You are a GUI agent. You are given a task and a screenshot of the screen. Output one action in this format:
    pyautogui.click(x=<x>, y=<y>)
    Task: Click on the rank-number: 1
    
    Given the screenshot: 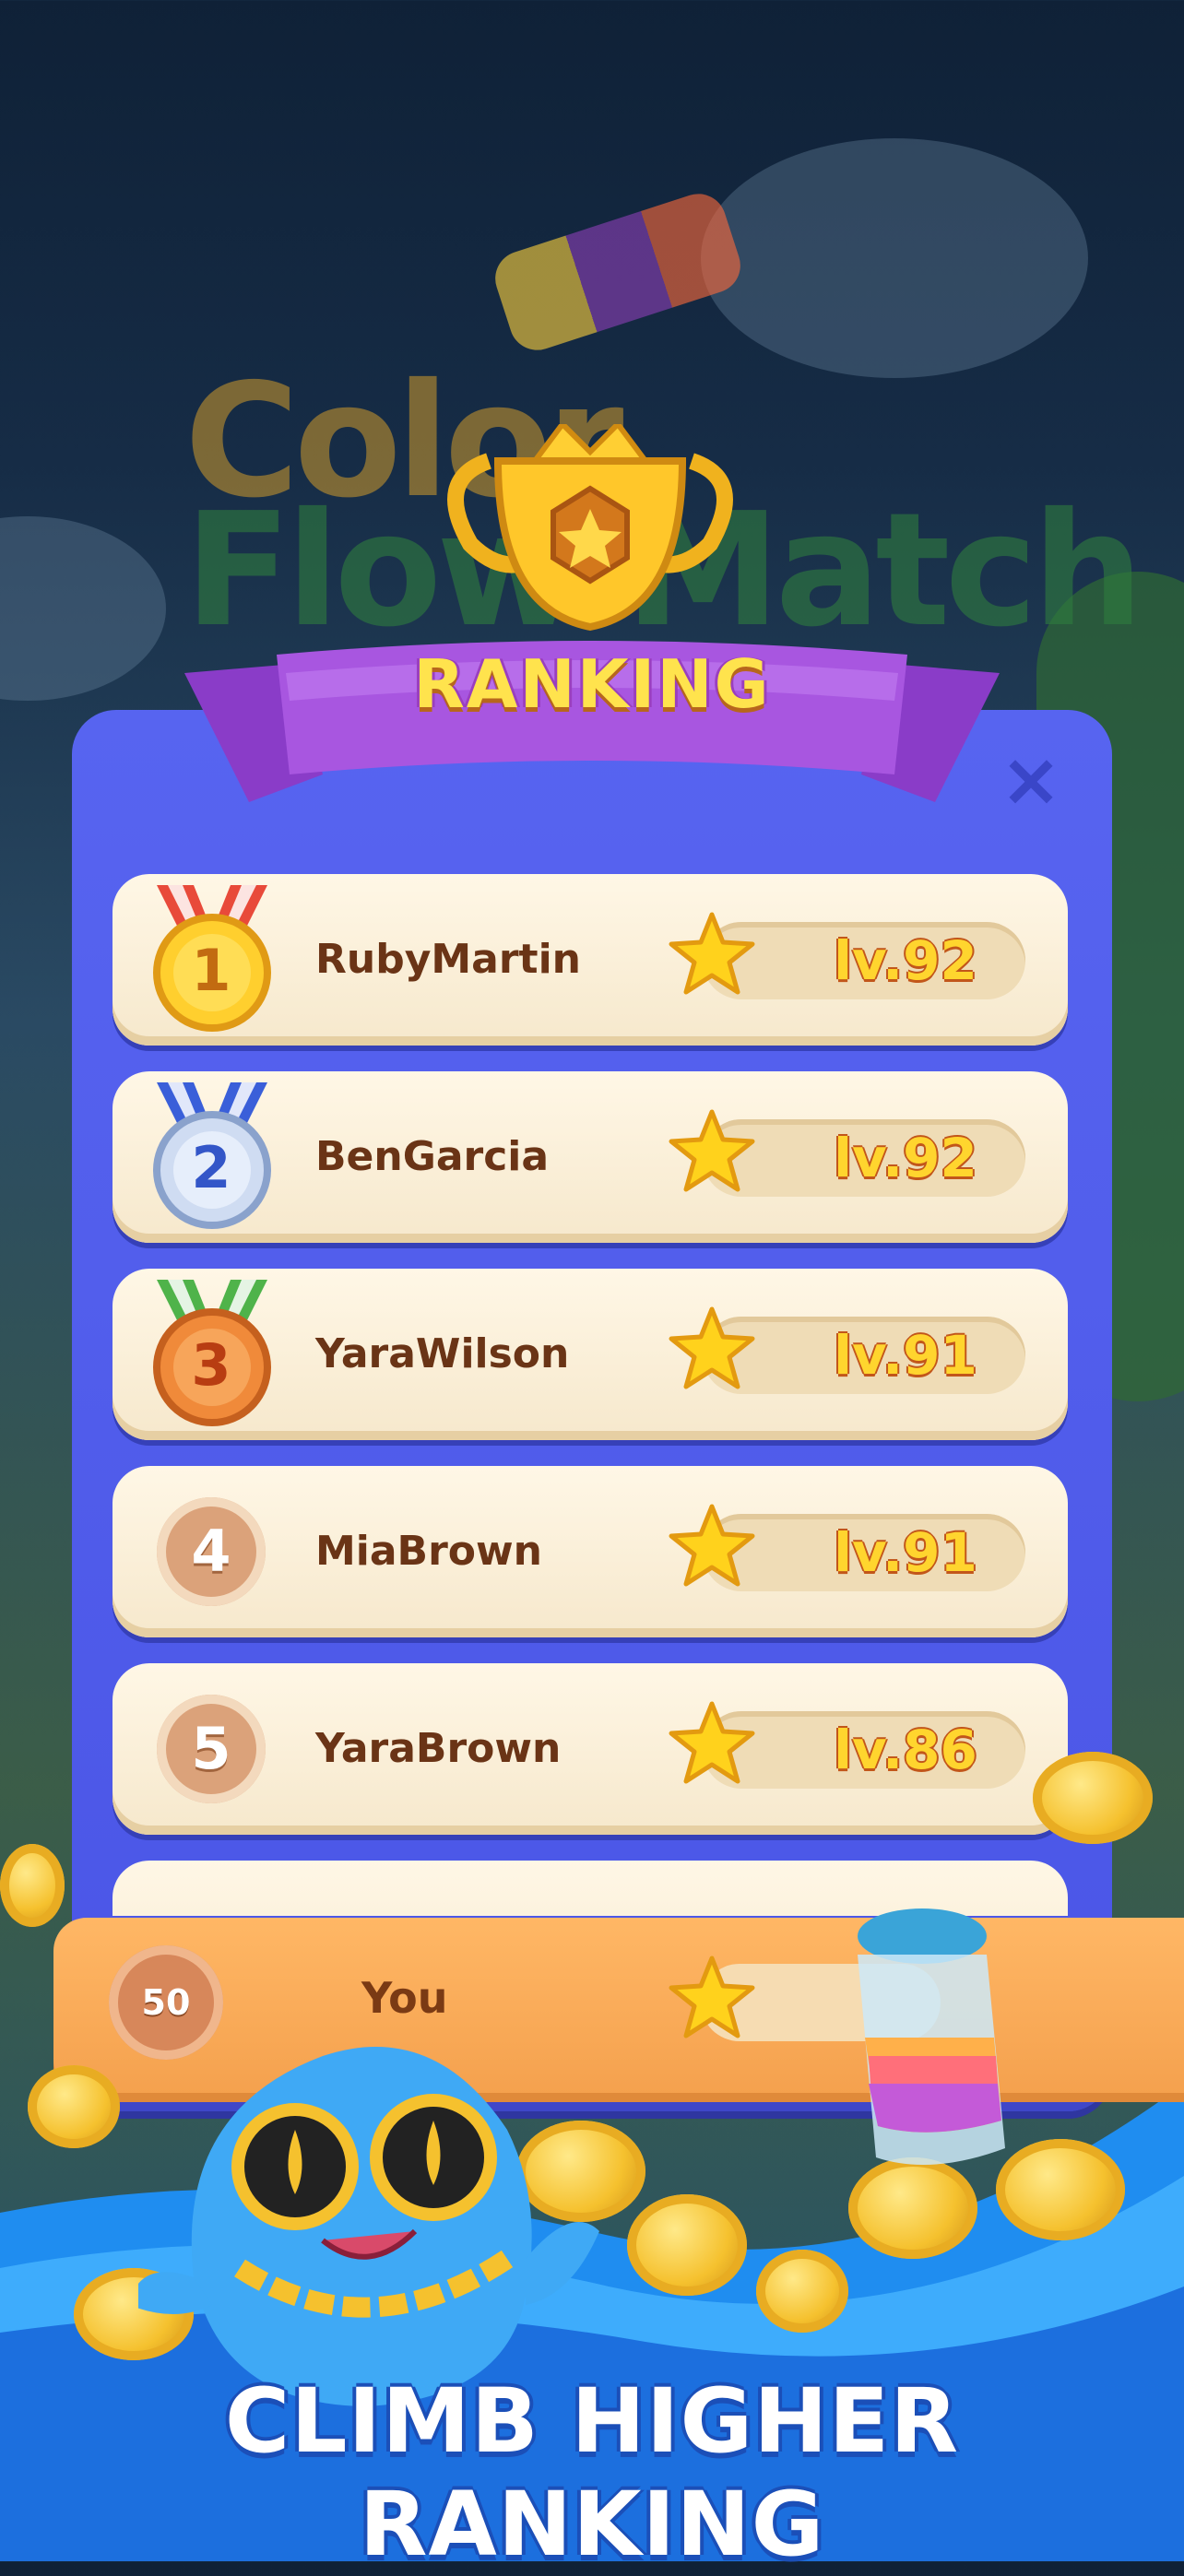 What is the action you would take?
    pyautogui.click(x=211, y=970)
    